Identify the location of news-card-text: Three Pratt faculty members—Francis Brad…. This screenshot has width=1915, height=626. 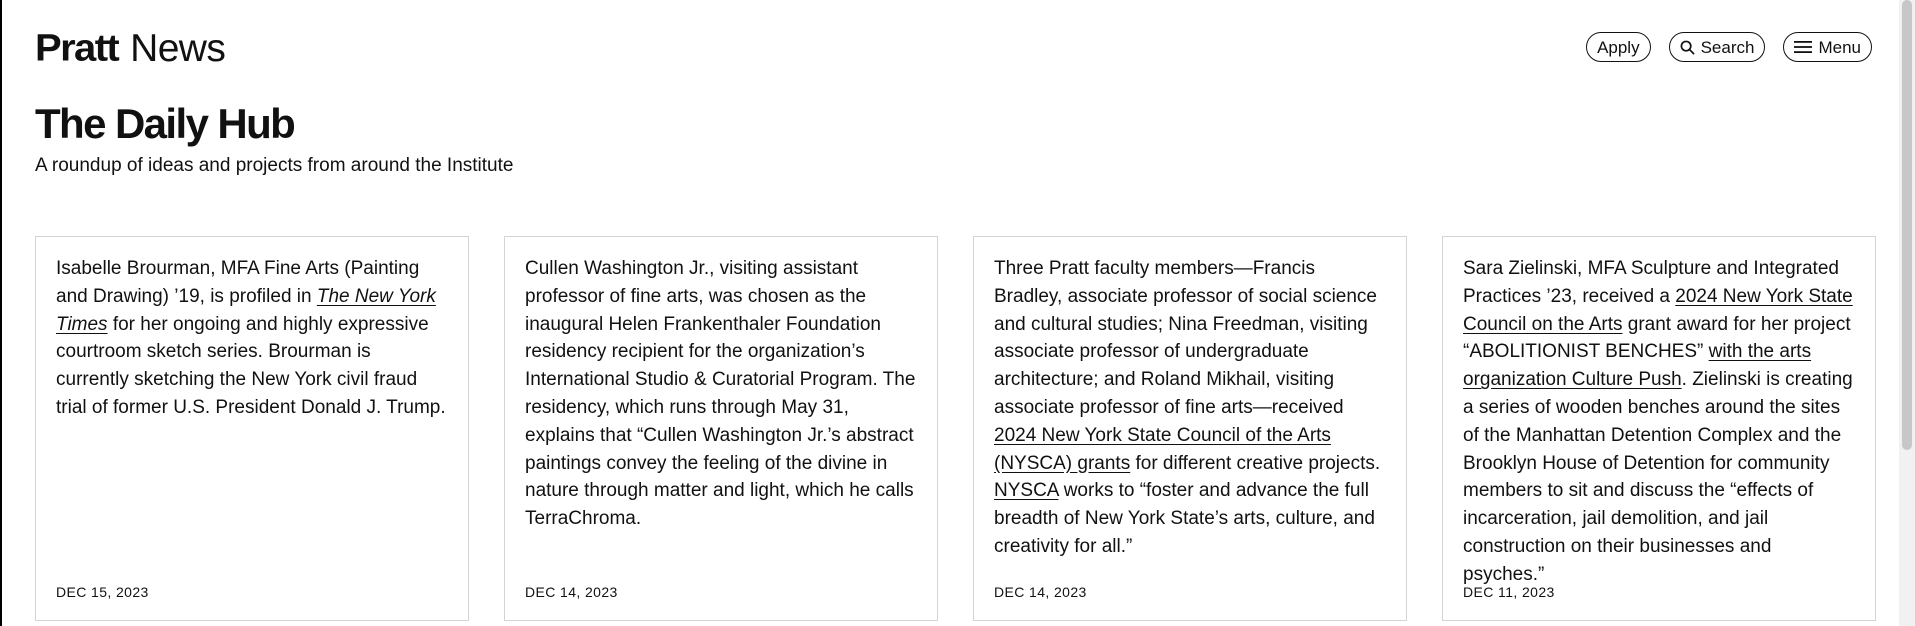
(1187, 407).